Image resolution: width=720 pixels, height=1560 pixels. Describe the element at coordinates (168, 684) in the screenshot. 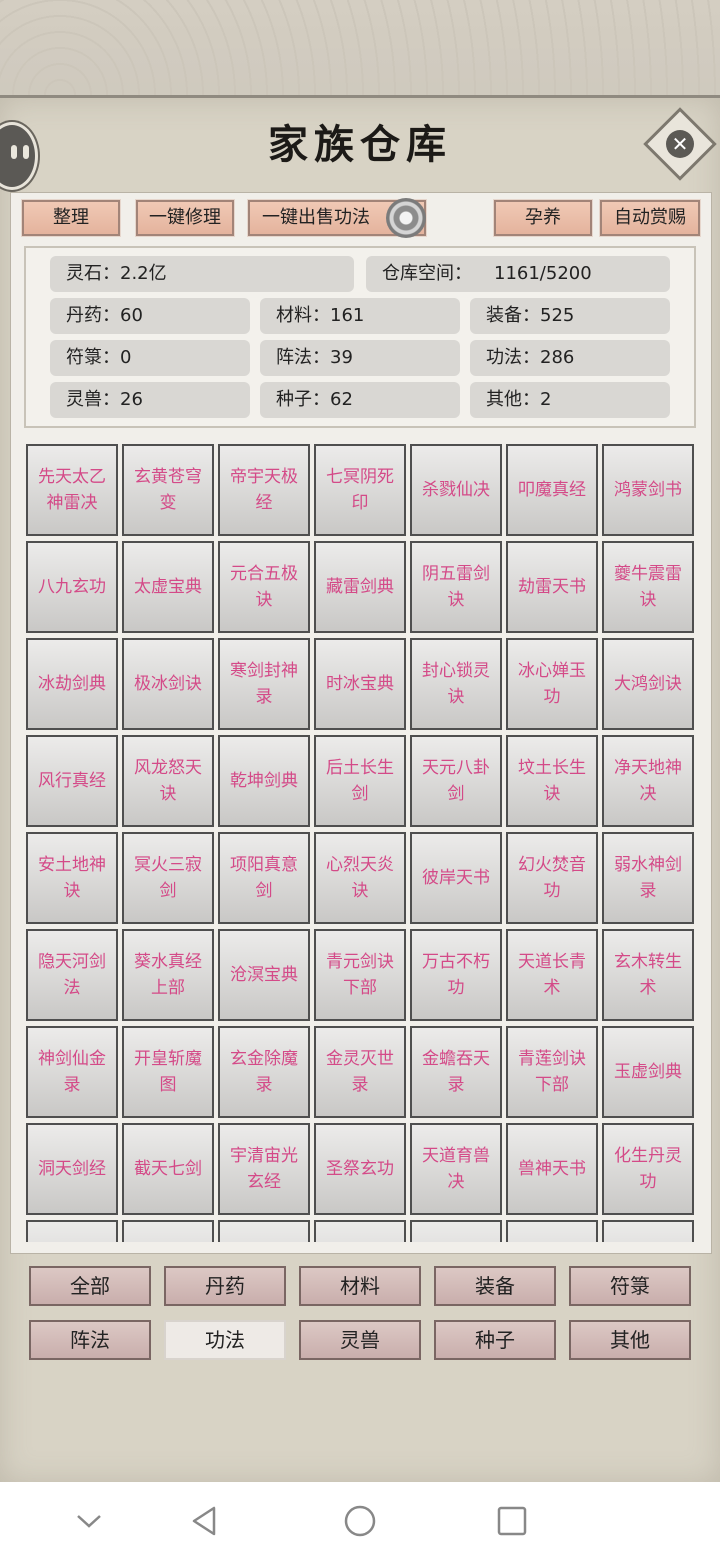

I see `item-slot: 极冰剑诀` at that location.